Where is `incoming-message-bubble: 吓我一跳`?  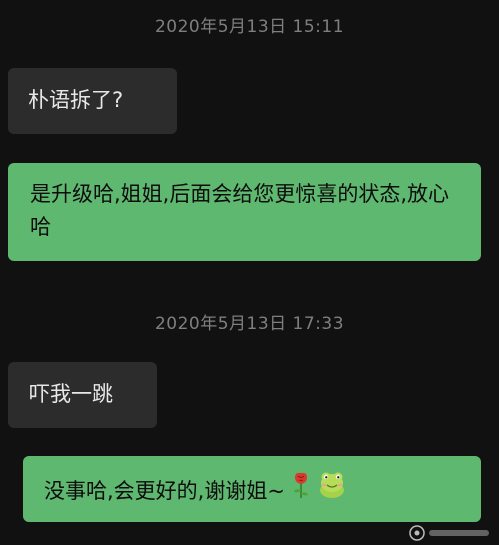 incoming-message-bubble: 吓我一跳 is located at coordinates (82, 395).